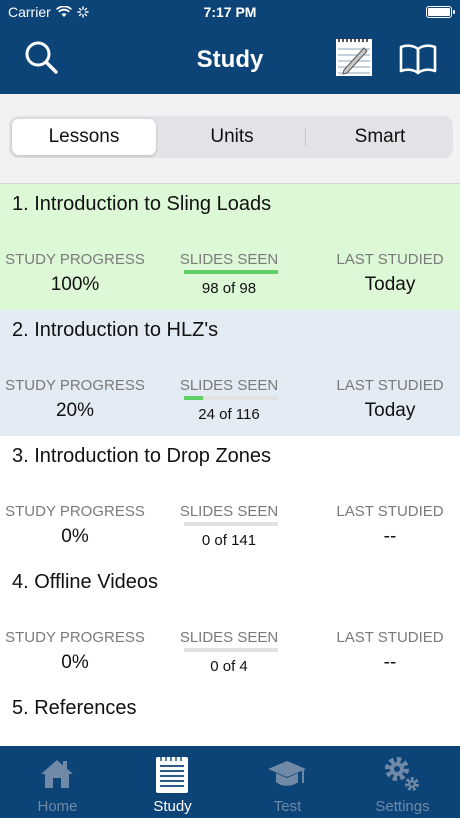  I want to click on clock: 7:17 PM, so click(230, 12).